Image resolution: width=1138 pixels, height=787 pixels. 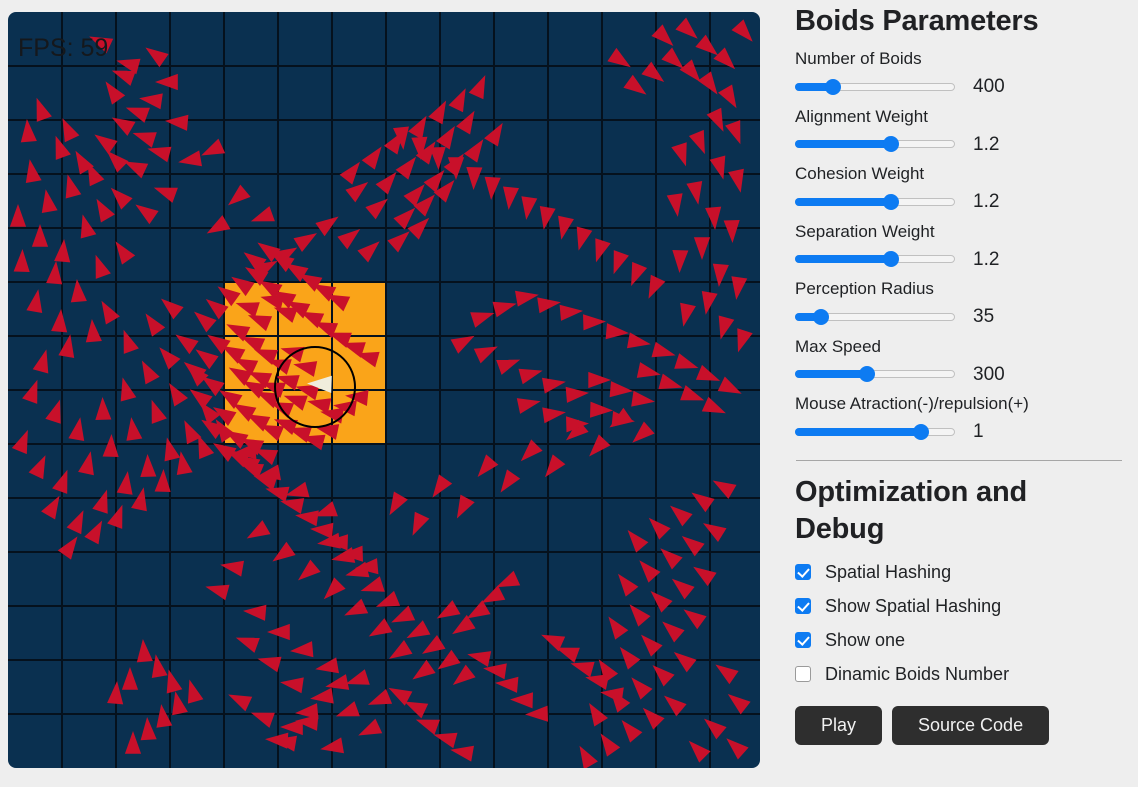 I want to click on slider-alignment-weight, so click(x=875, y=144).